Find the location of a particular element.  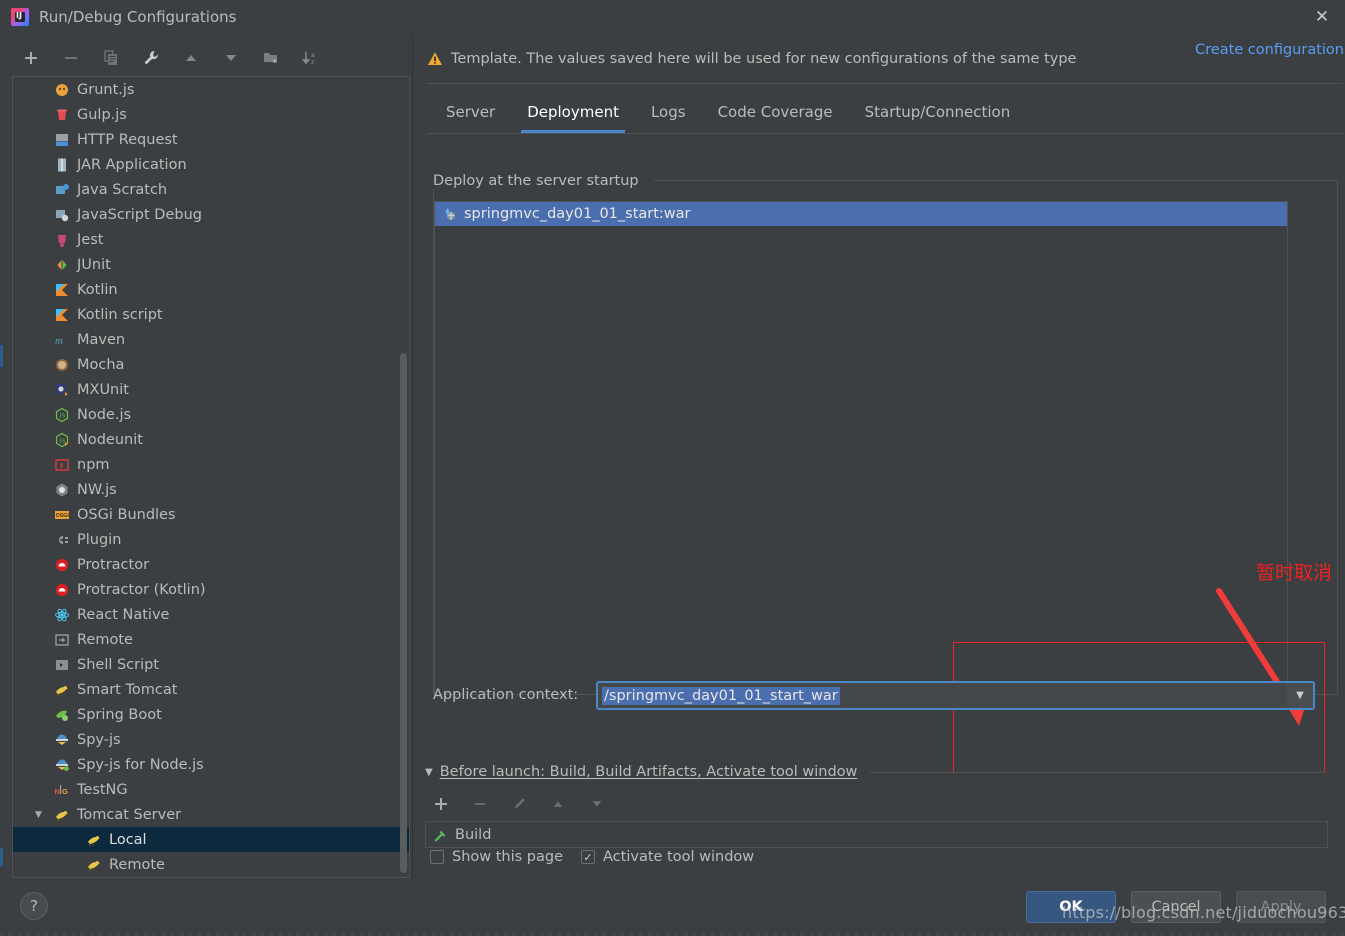

sidebar-item-node-js: JS Node.js is located at coordinates (211, 414).